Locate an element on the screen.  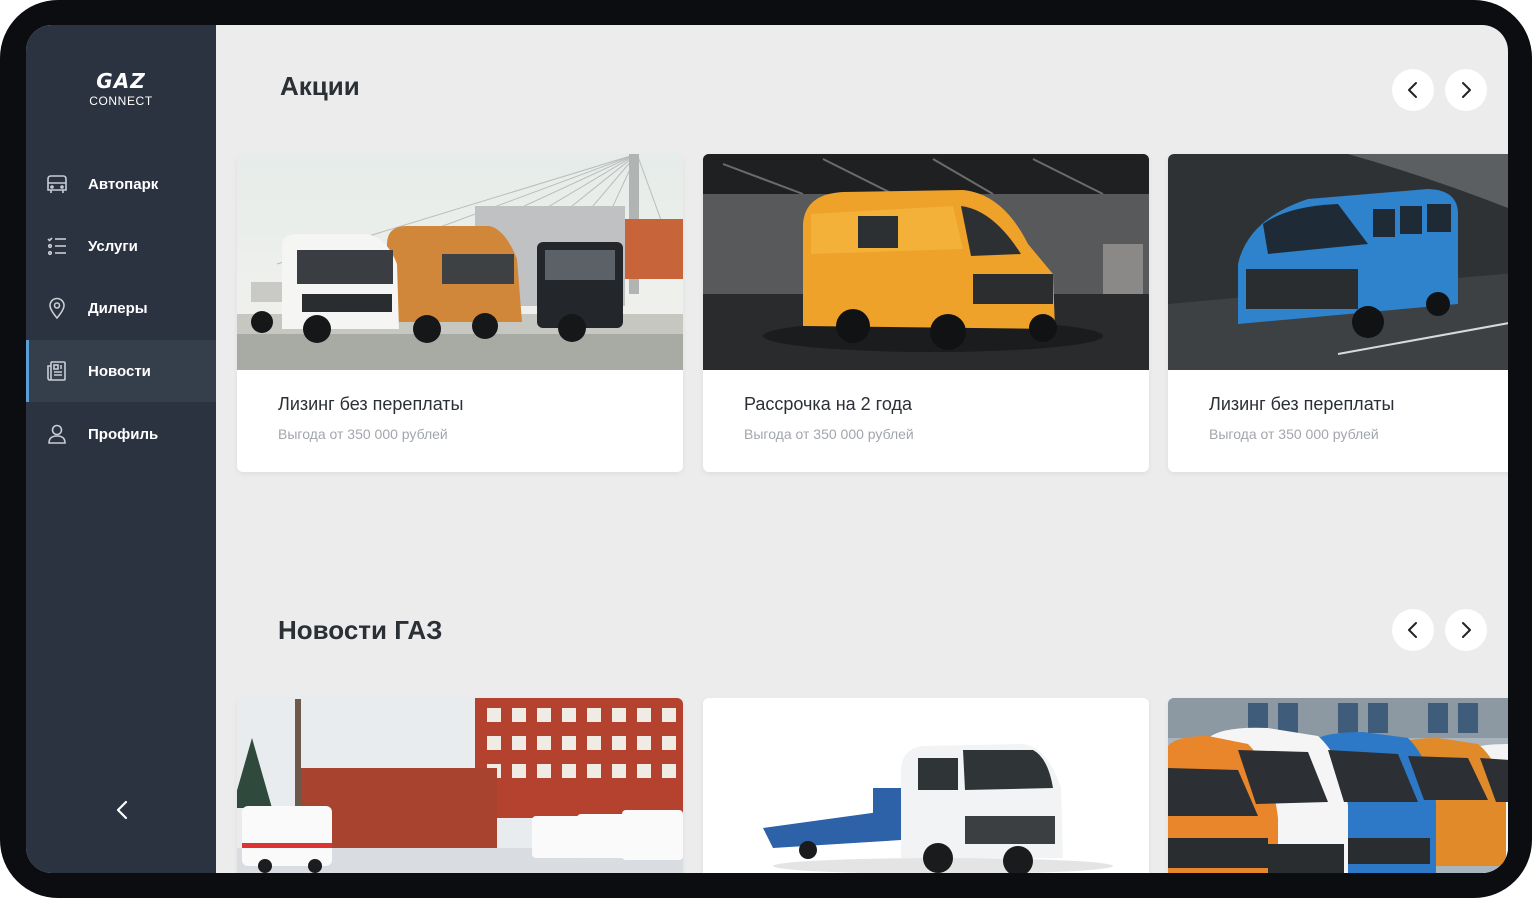
newspaper-icon is located at coordinates (56, 371).